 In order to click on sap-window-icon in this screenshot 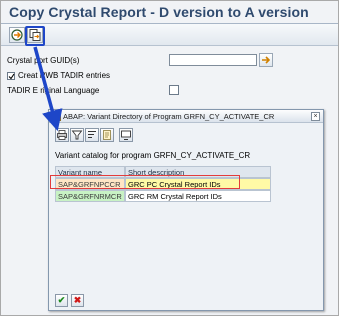, I will do `click(56, 116)`.